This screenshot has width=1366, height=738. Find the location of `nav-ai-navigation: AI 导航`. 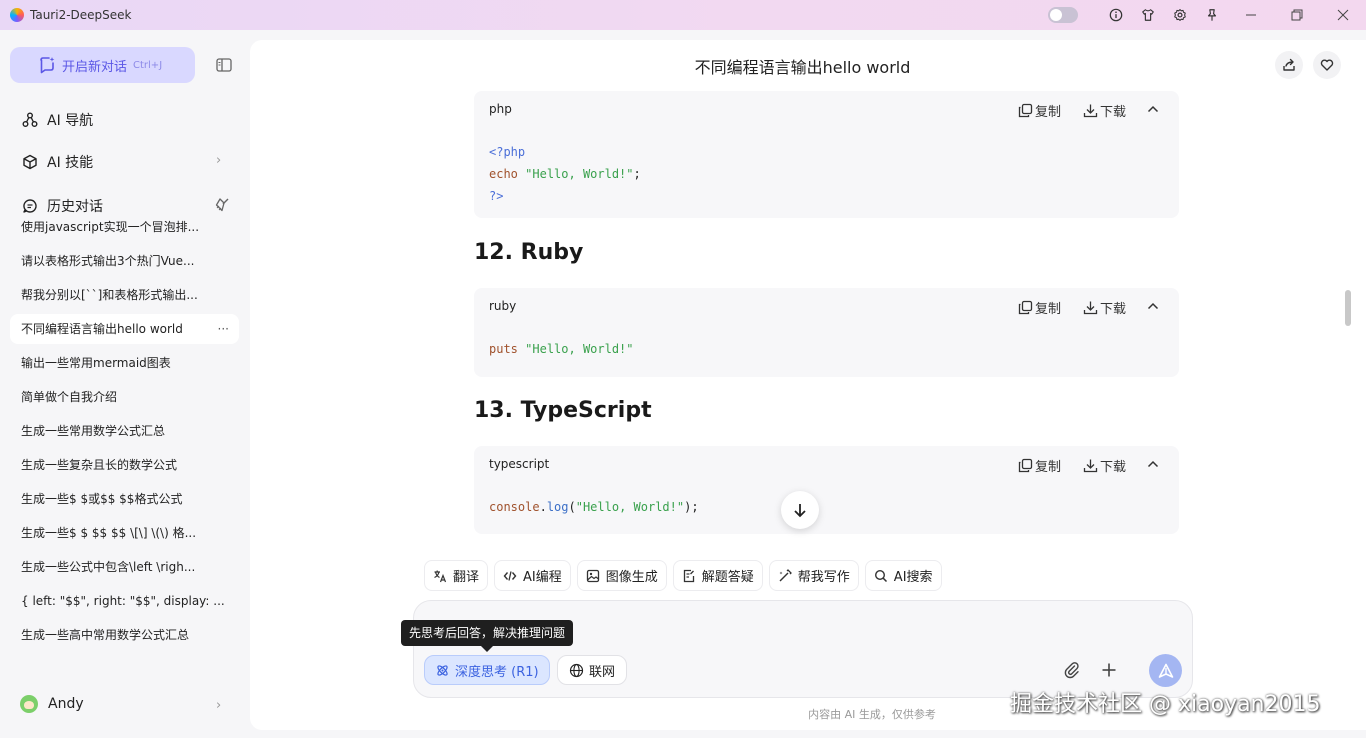

nav-ai-navigation: AI 导航 is located at coordinates (57, 120).